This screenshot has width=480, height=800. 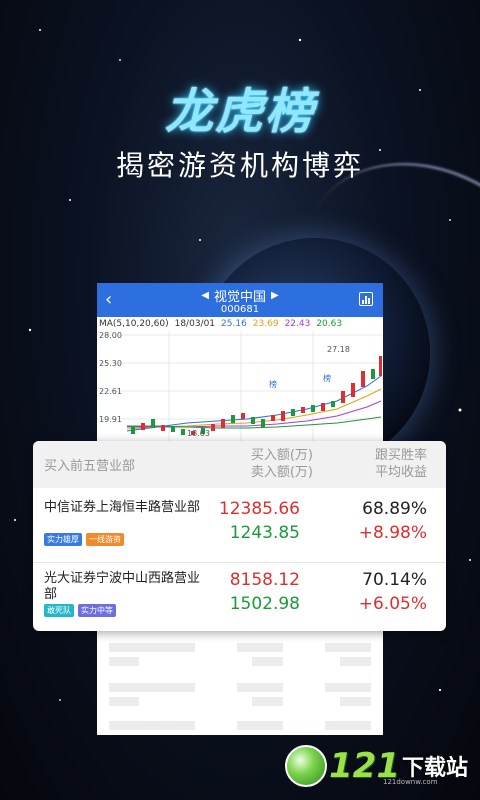 What do you see at coordinates (234, 324) in the screenshot?
I see `ma5-value: 25.16` at bounding box center [234, 324].